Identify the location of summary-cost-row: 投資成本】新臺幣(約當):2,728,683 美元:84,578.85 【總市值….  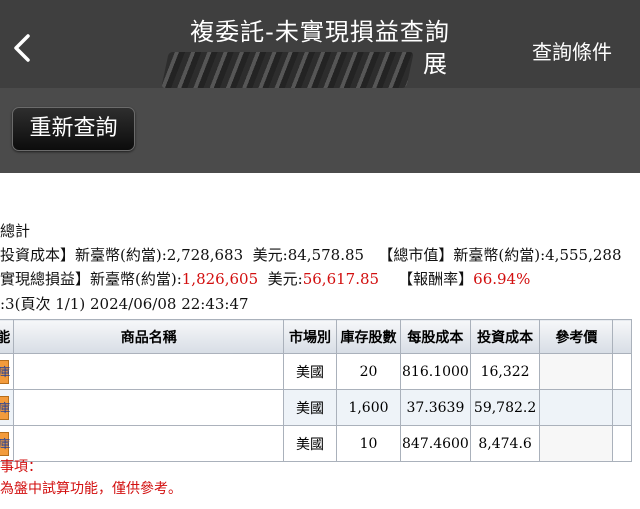
(310, 254).